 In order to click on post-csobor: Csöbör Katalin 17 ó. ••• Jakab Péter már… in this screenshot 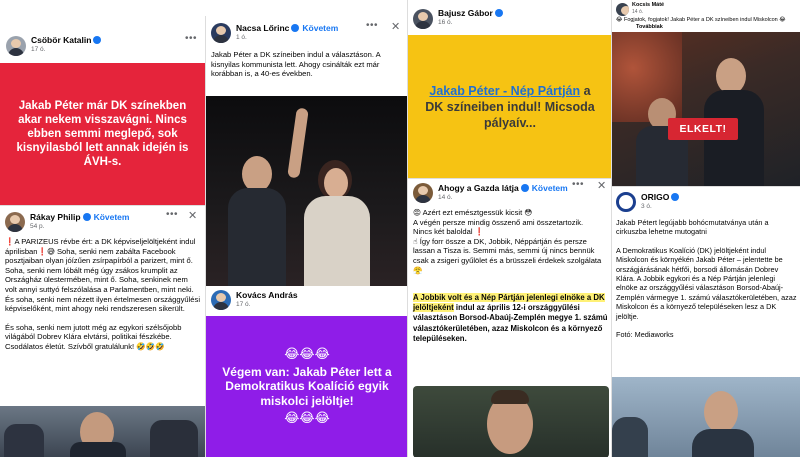, I will do `click(102, 116)`.